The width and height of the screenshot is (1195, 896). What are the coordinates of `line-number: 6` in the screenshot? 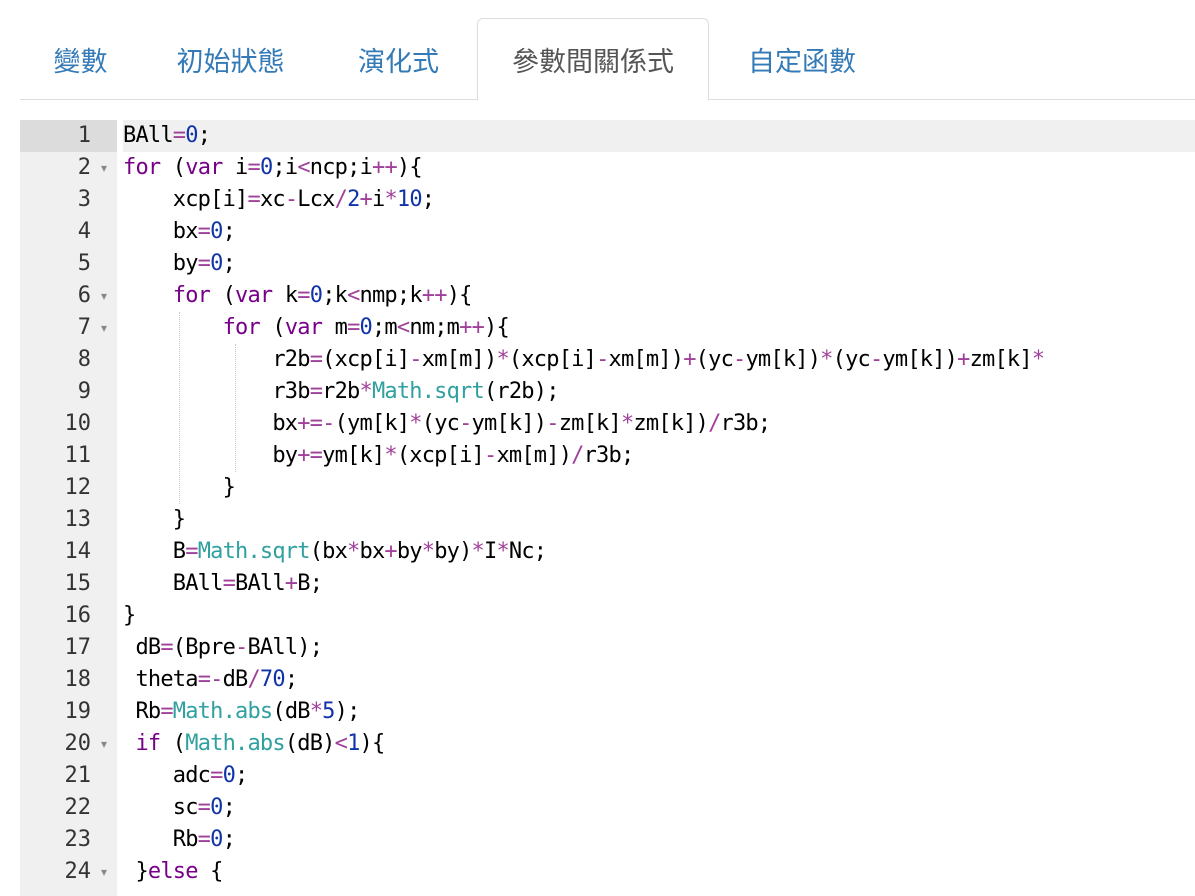 It's located at (84, 295).